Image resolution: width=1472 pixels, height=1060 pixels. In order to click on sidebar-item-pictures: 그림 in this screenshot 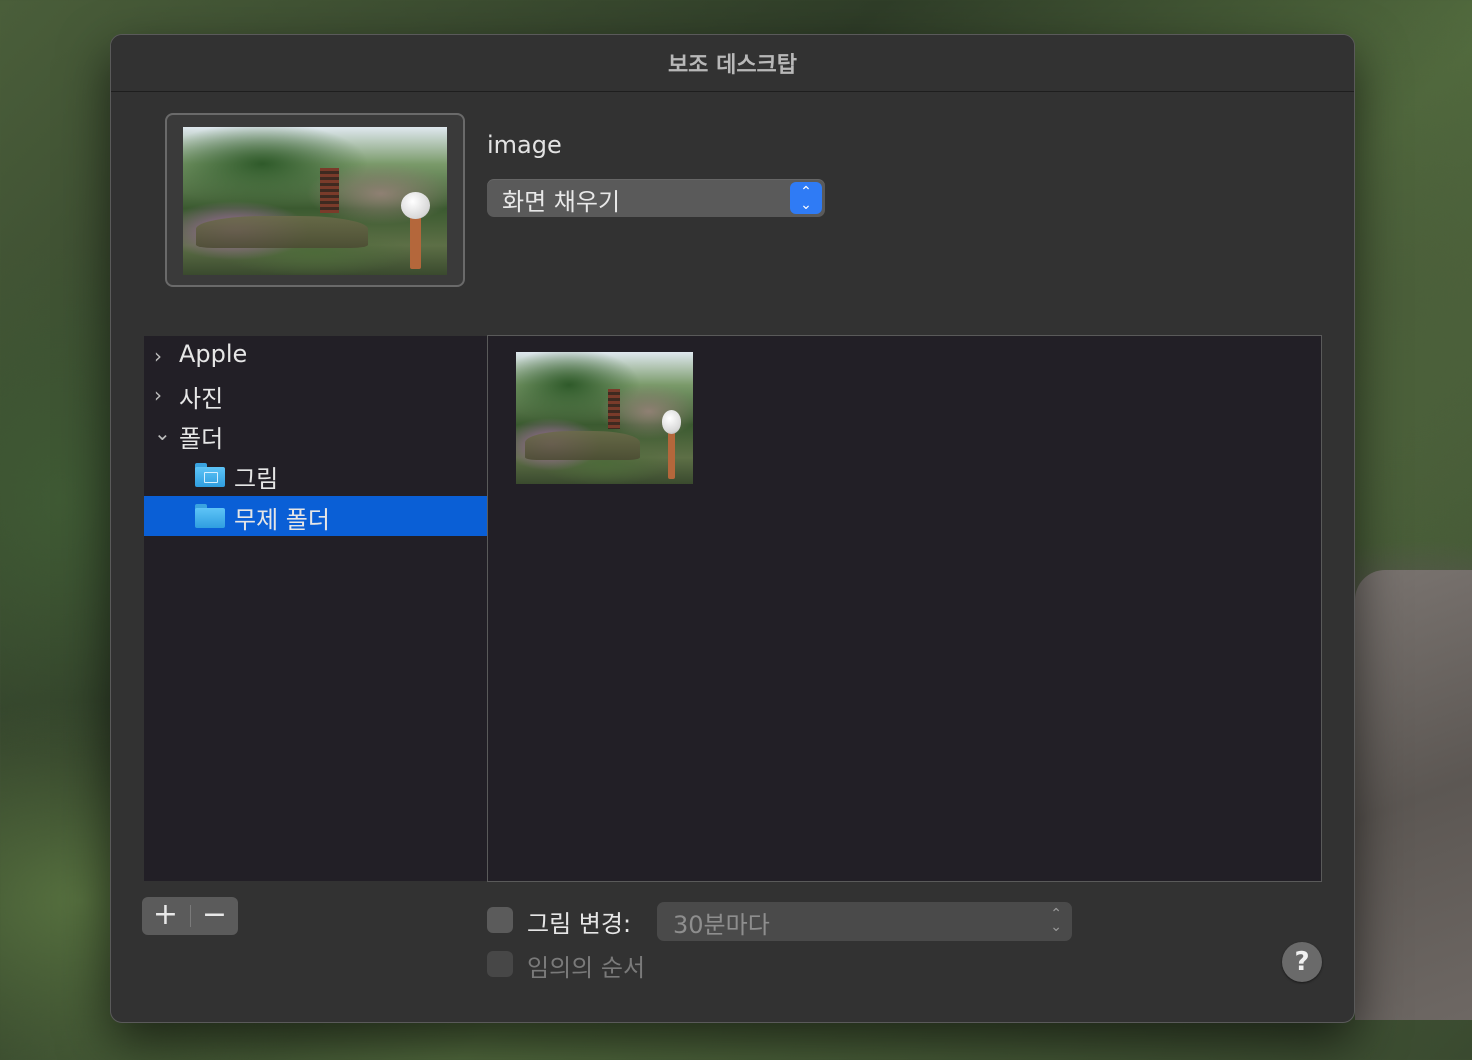, I will do `click(315, 475)`.